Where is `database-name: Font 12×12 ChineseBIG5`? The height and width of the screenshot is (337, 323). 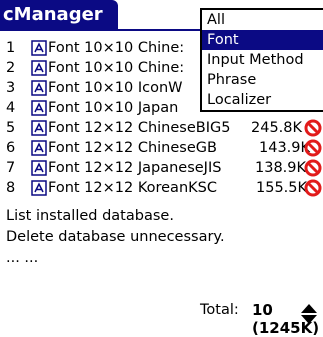 database-name: Font 12×12 ChineseBIG5 is located at coordinates (139, 128).